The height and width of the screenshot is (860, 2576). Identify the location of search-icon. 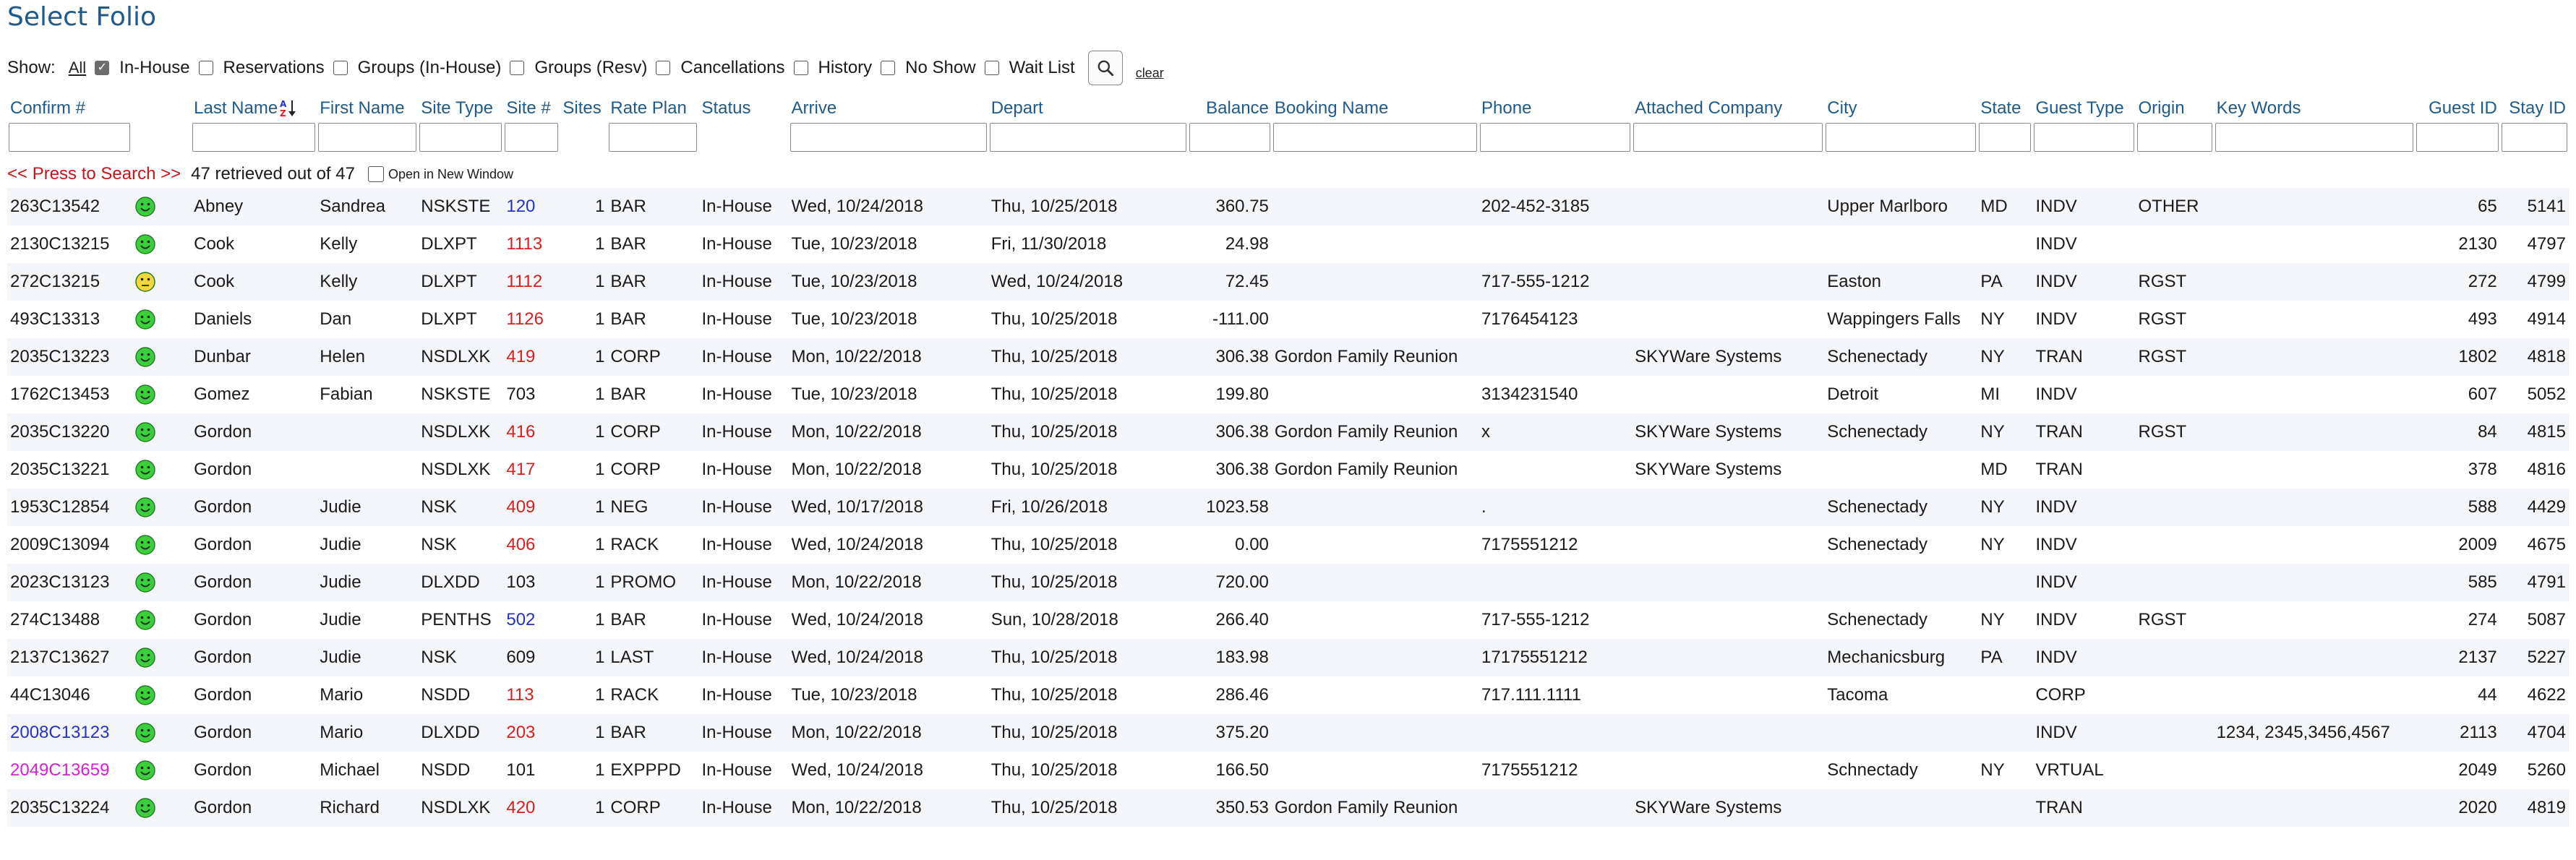
(1105, 68).